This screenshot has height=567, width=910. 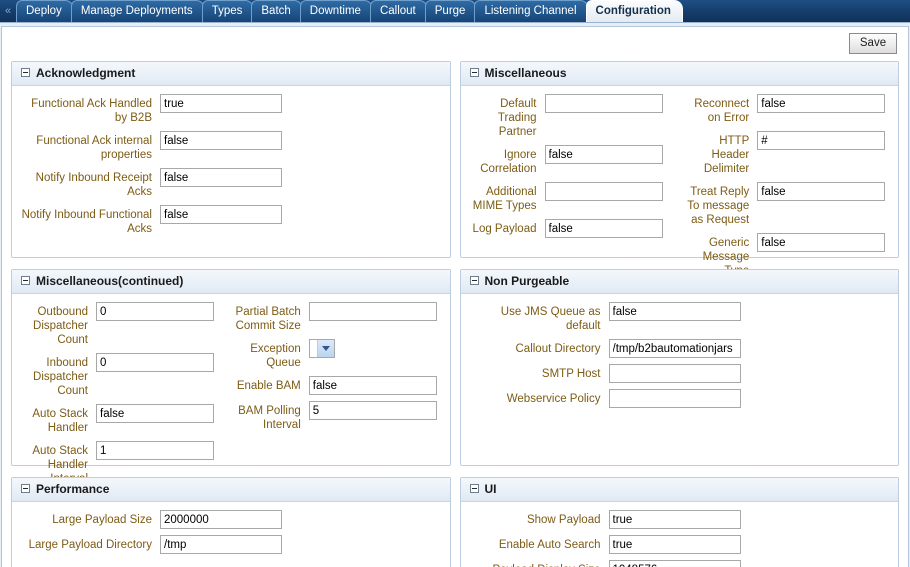 I want to click on field-enable-auto-search: Enable Auto Search, so click(x=680, y=544).